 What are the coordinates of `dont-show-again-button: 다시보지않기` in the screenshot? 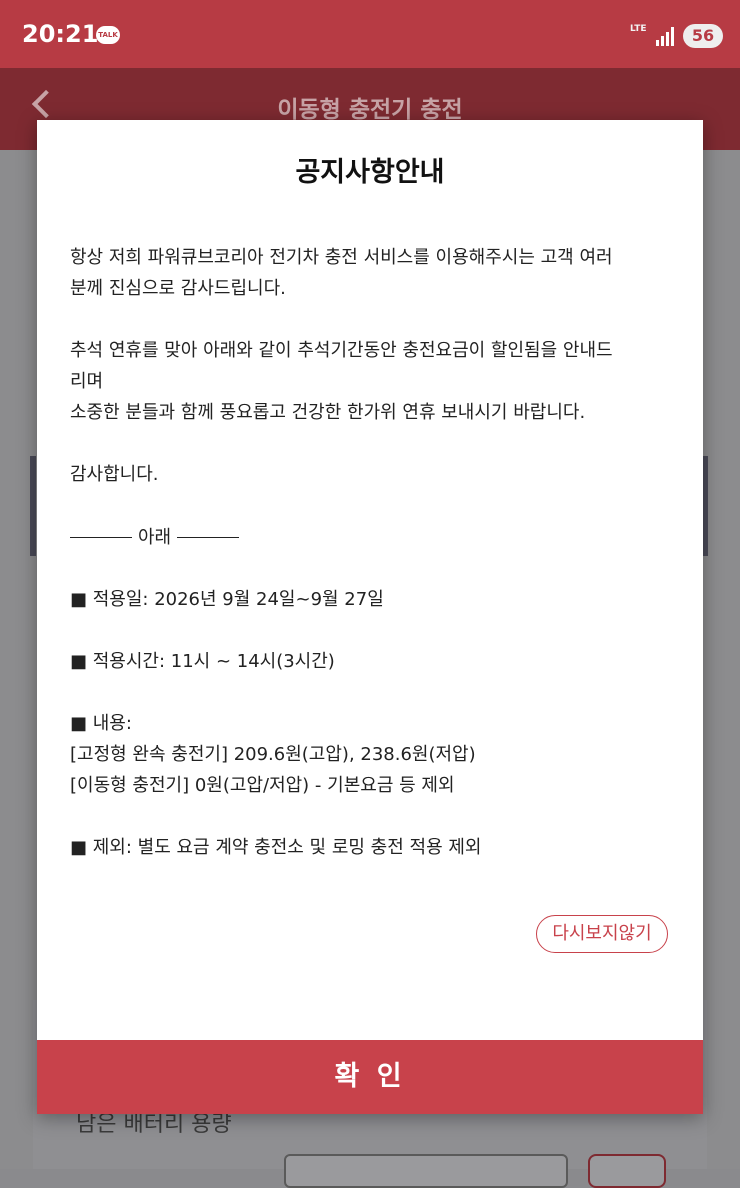 It's located at (602, 934).